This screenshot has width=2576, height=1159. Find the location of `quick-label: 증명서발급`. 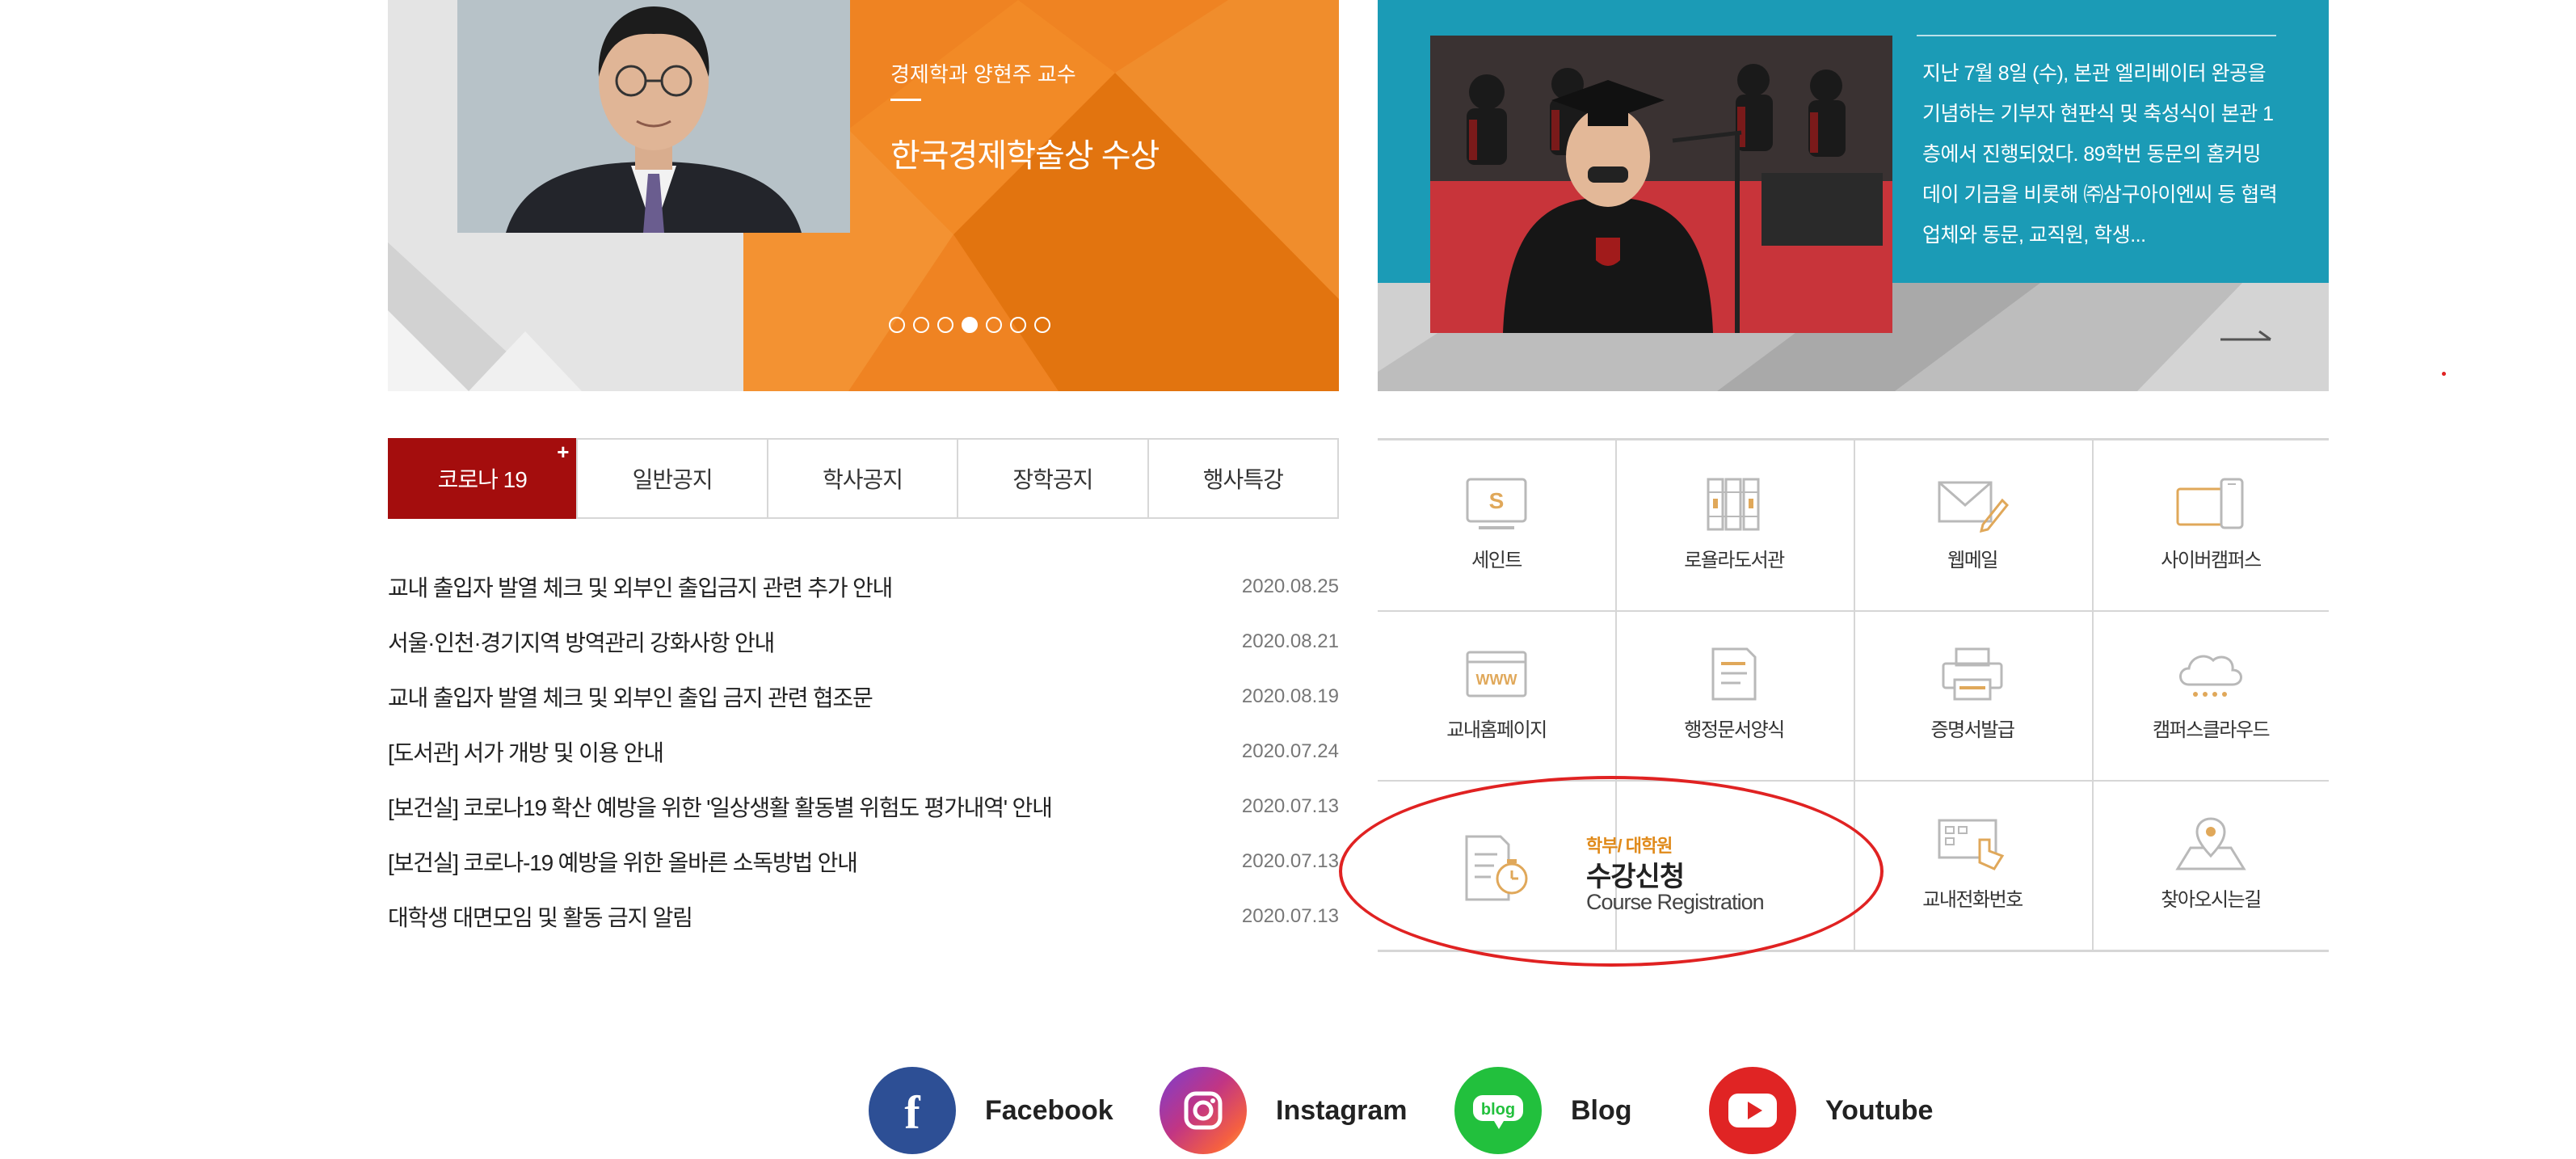

quick-label: 증명서발급 is located at coordinates (1972, 730).